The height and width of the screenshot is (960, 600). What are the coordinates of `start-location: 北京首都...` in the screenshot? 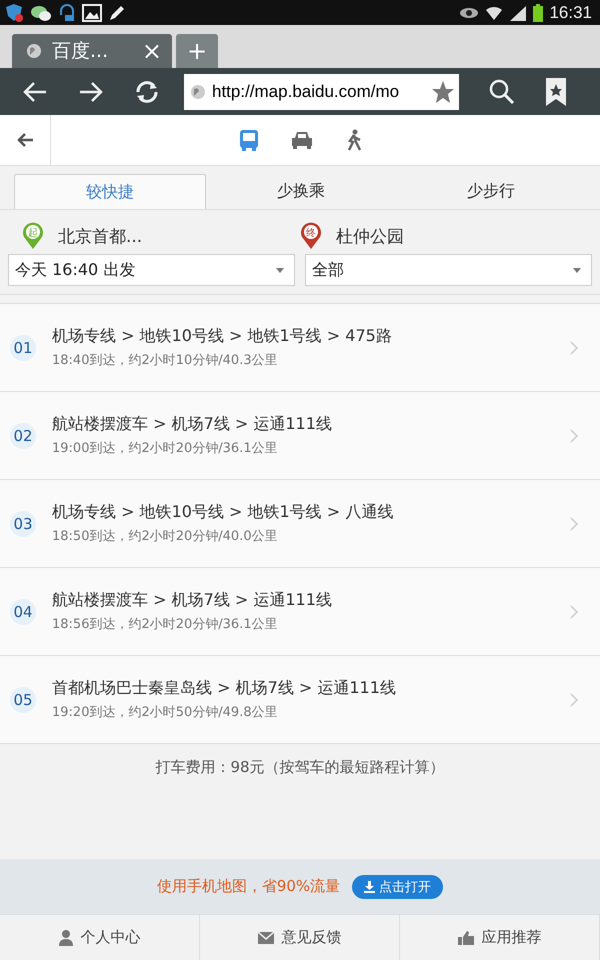 It's located at (100, 237).